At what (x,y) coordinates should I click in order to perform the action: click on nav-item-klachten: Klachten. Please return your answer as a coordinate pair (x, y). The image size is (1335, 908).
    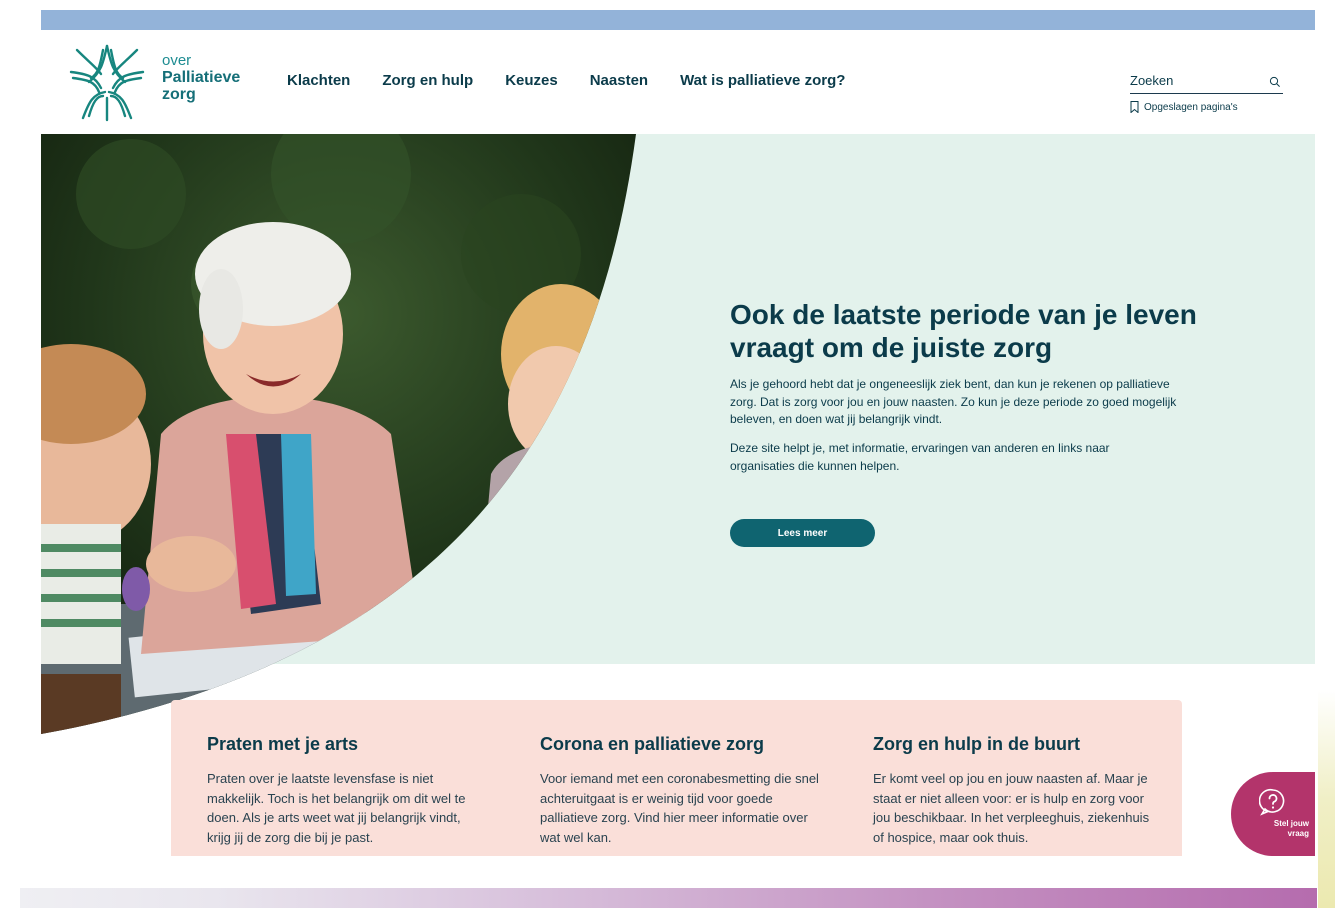
    Looking at the image, I should click on (318, 80).